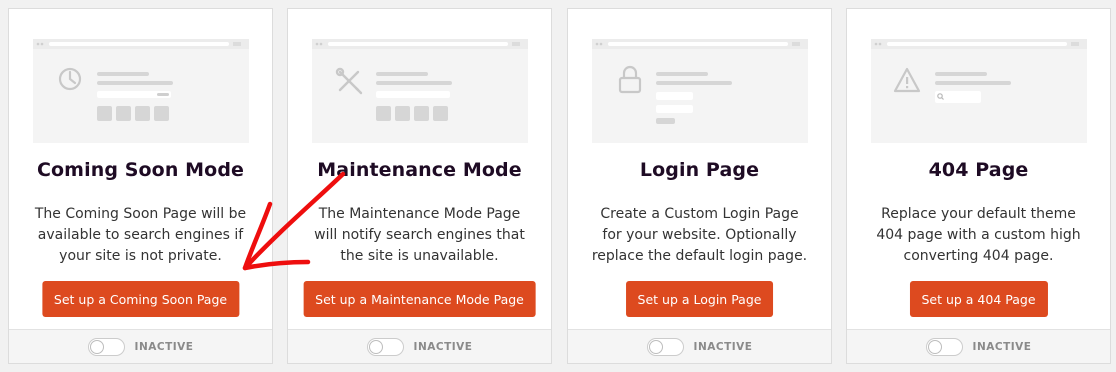 The height and width of the screenshot is (372, 1116). I want to click on card-title: Maintenance Mode, so click(419, 170).